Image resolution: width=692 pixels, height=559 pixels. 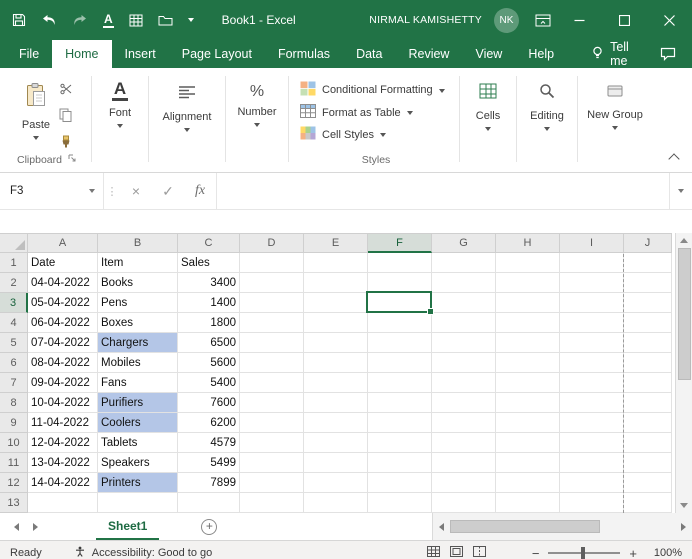 What do you see at coordinates (648, 503) in the screenshot?
I see `cell-J13` at bounding box center [648, 503].